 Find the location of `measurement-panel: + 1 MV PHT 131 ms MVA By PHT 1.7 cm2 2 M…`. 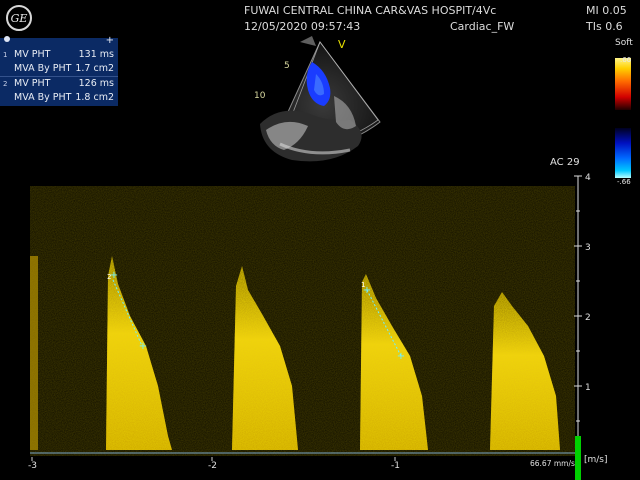

measurement-panel: + 1 MV PHT 131 ms MVA By PHT 1.7 cm2 2 M… is located at coordinates (59, 70).